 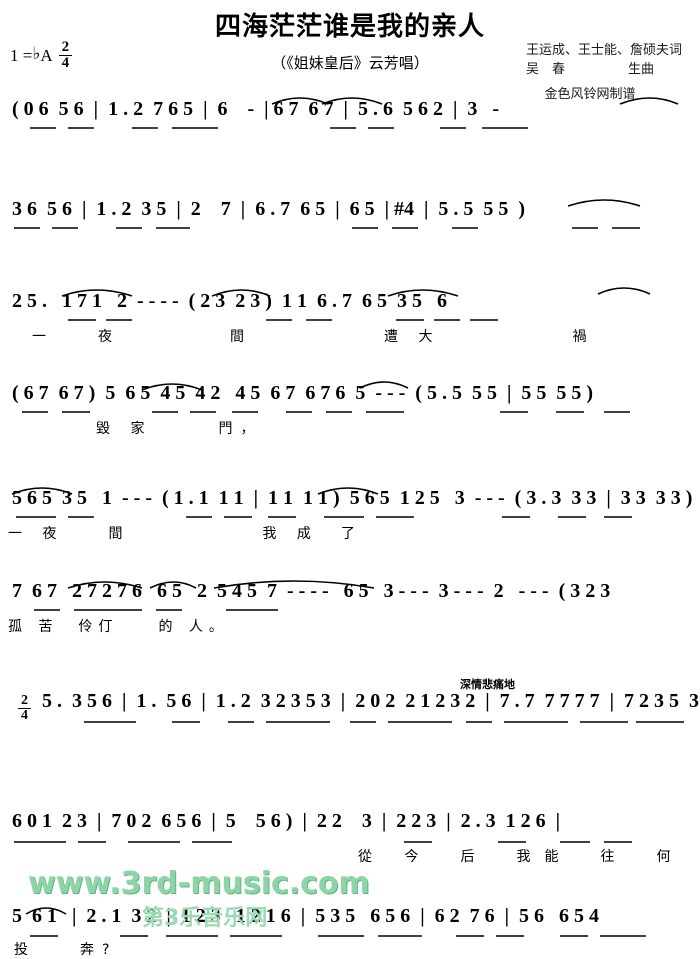 I want to click on time-signature: 2 4, so click(x=65, y=55).